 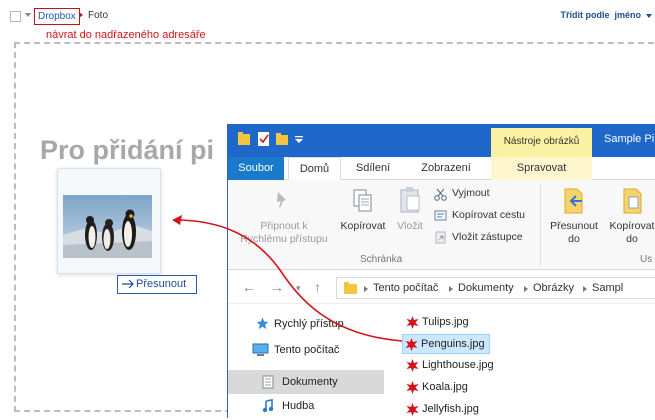 I want to click on copy-path-button: Kopírovat cestu, so click(x=488, y=215).